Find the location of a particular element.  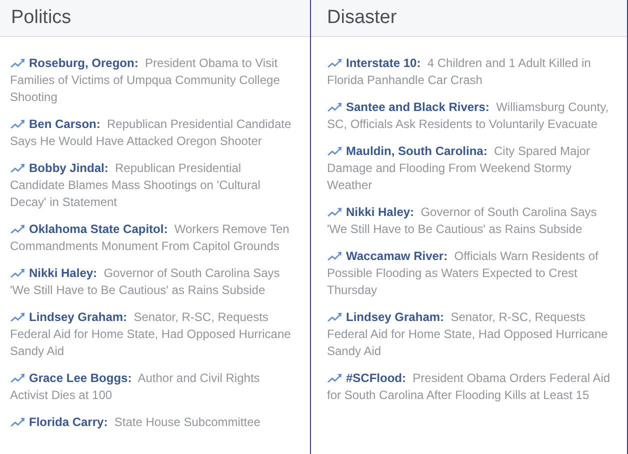

trending-item: Oklahoma State Capitol: Workers Remove Ten Commandments Monument From Capitol Grounds is located at coordinates (152, 238).